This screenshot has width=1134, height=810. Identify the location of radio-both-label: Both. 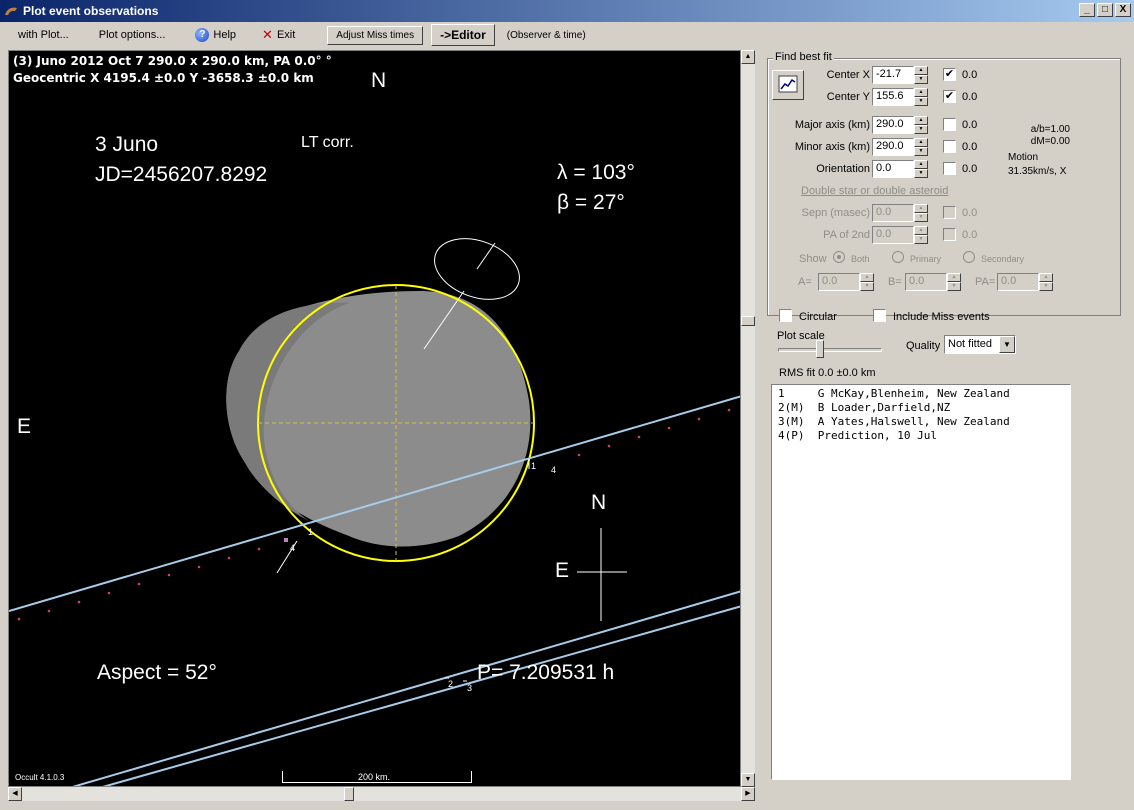
(860, 259).